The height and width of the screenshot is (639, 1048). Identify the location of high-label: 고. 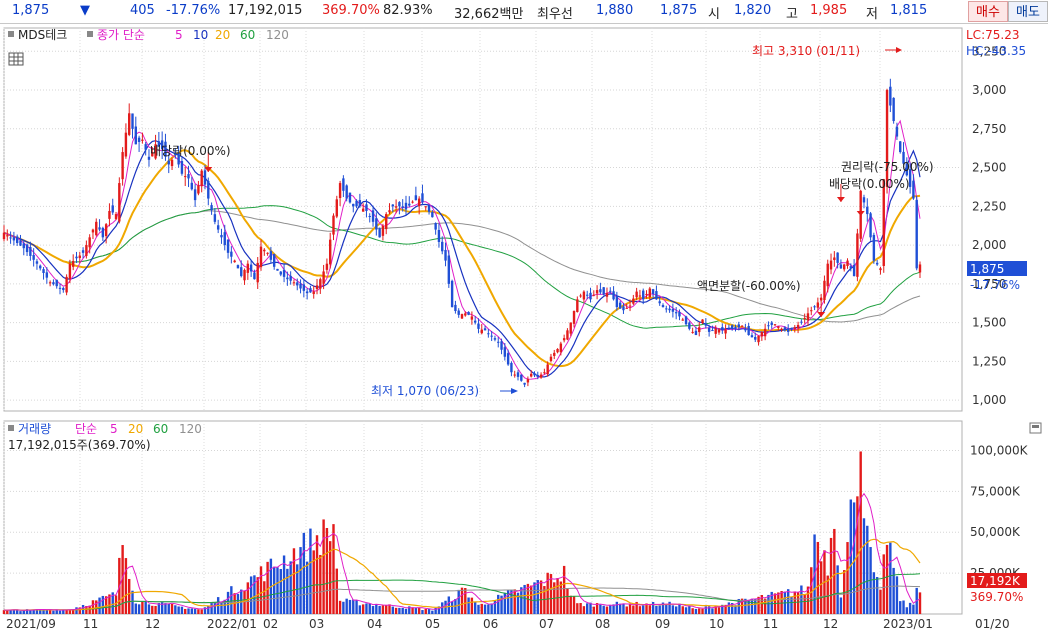
(792, 14).